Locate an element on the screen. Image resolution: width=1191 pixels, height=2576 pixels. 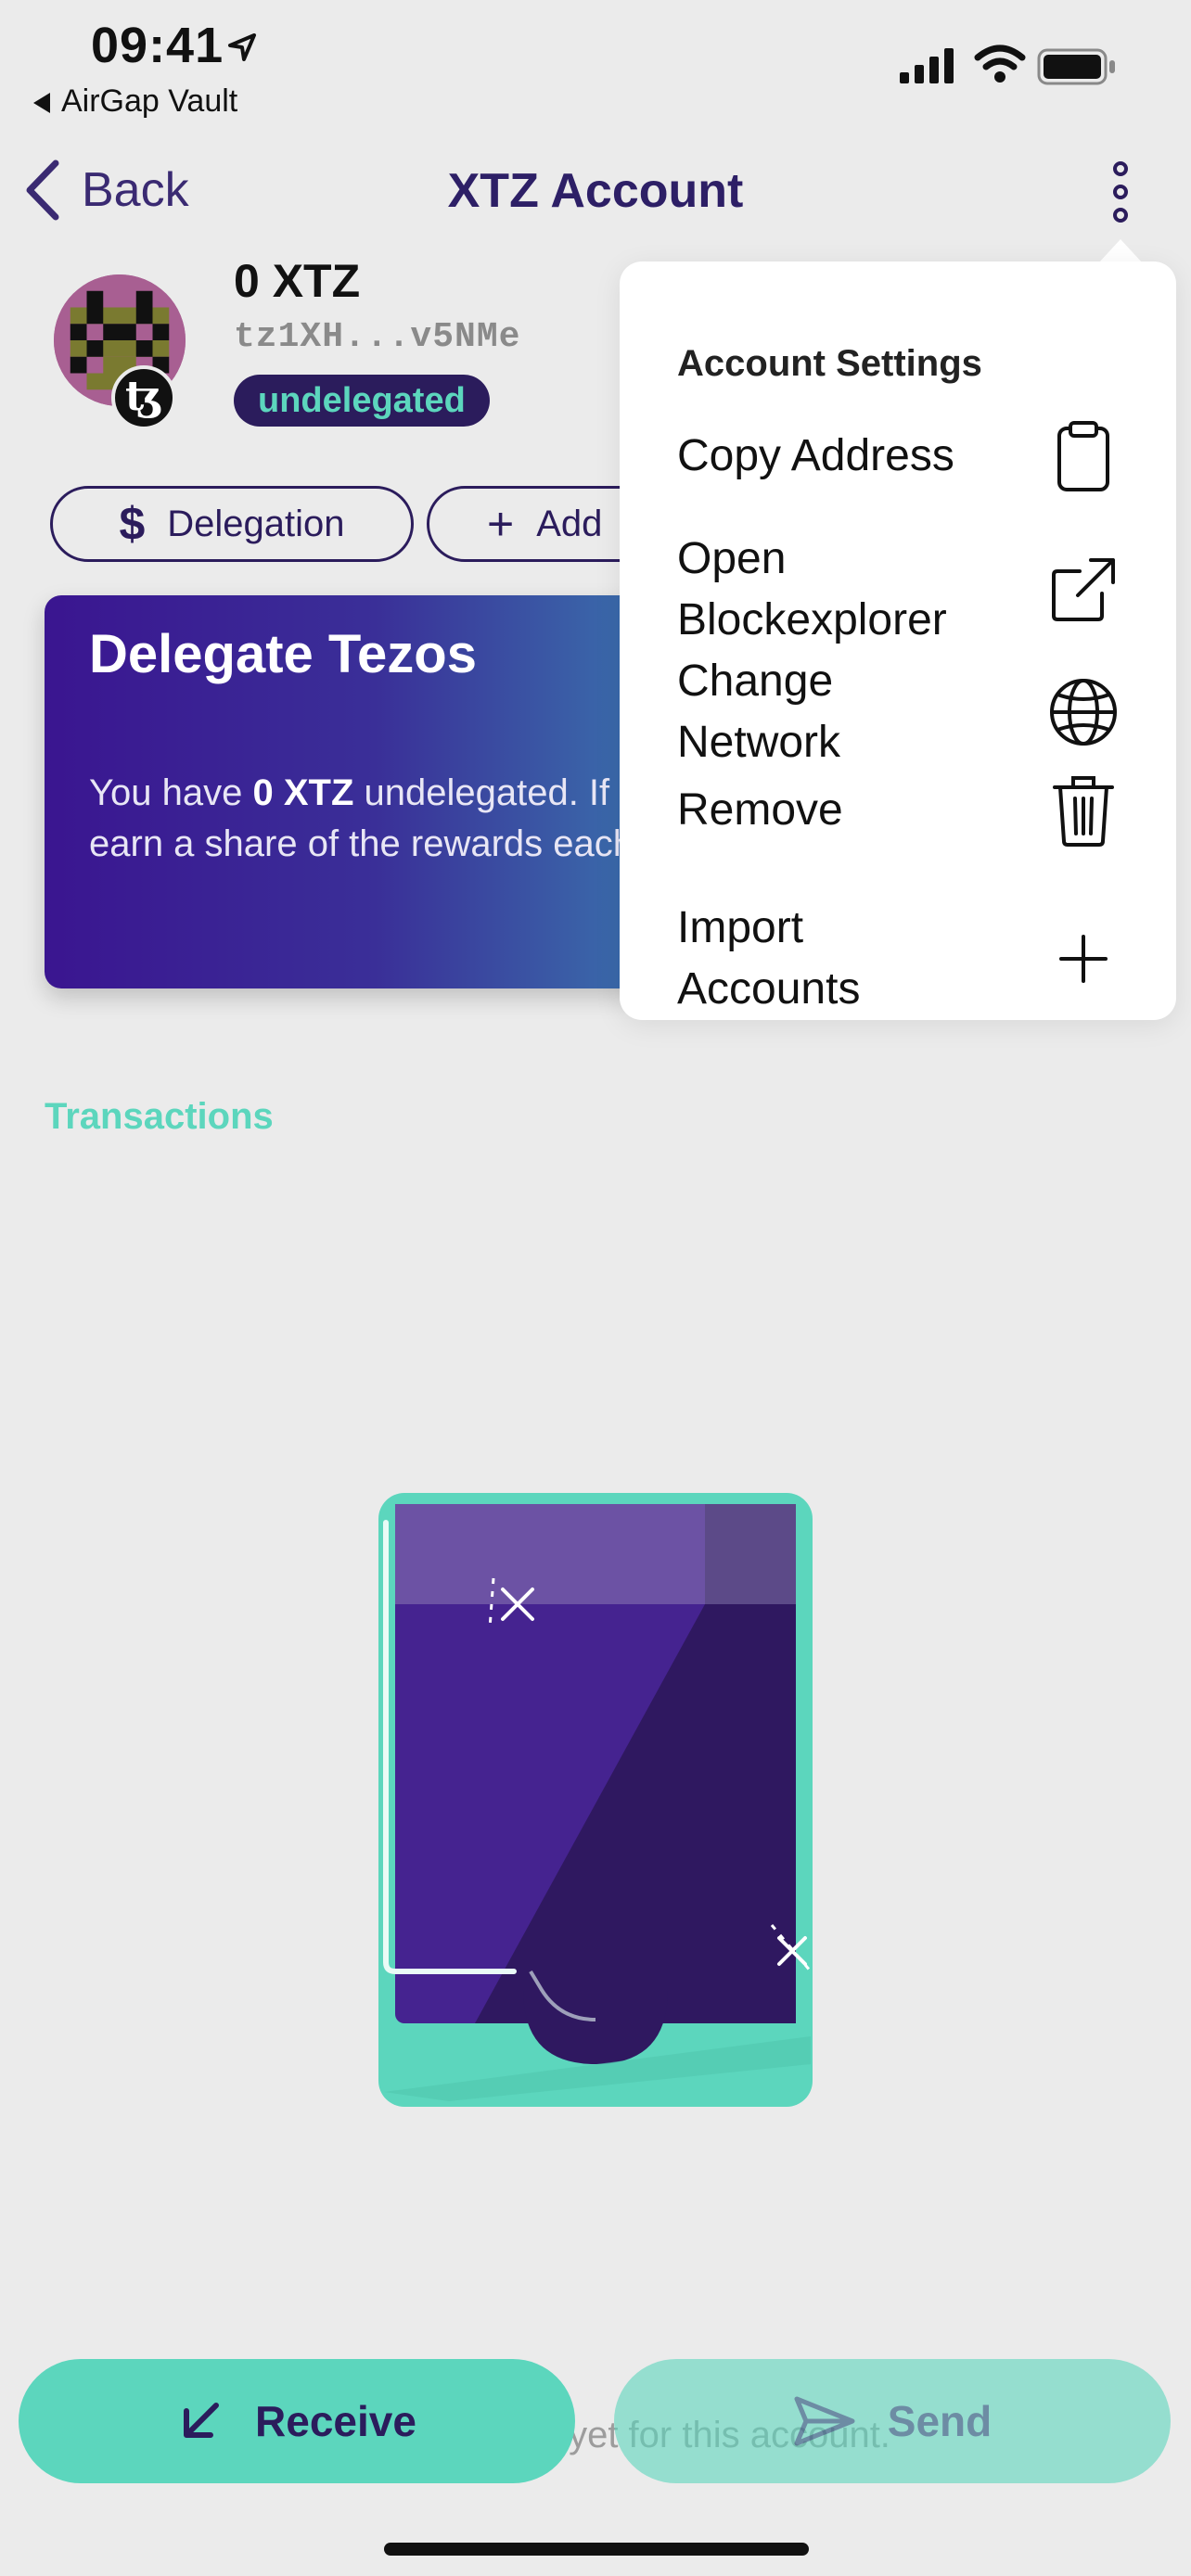
battery-icon is located at coordinates (1076, 66).